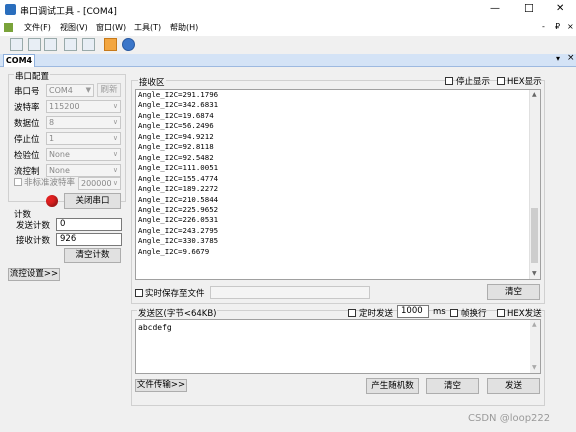 Image resolution: width=576 pixels, height=432 pixels. Describe the element at coordinates (61, 90) in the screenshot. I see `port-value: COM4` at that location.